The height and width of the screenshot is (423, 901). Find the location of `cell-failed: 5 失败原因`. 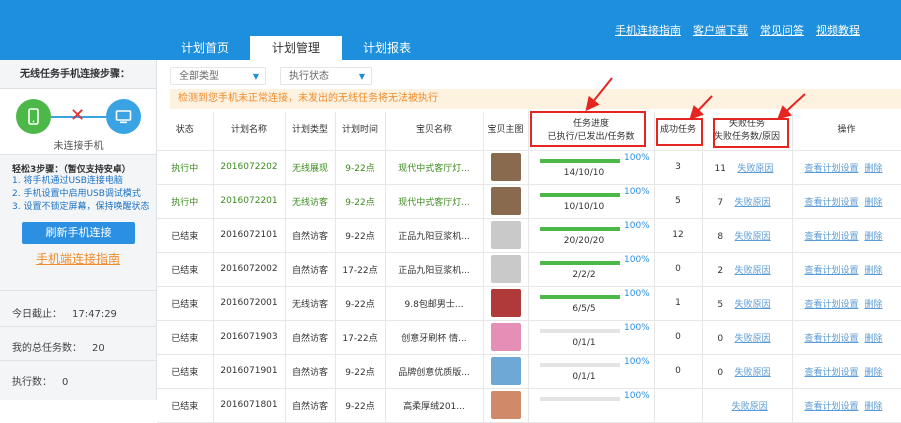

cell-failed: 5 失败原因 is located at coordinates (747, 303).